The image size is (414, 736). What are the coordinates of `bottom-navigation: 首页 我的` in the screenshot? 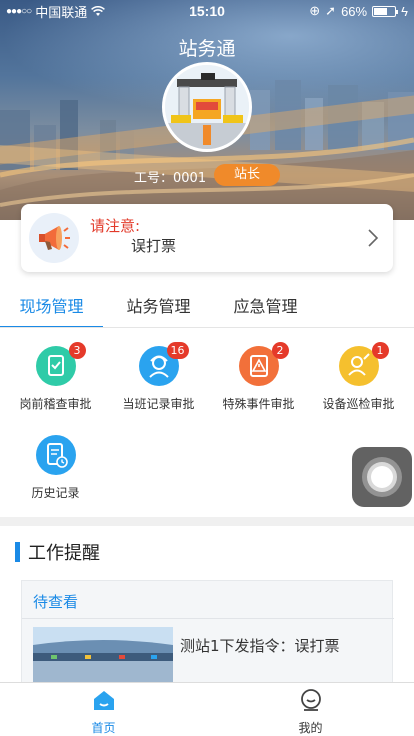 It's located at (207, 709).